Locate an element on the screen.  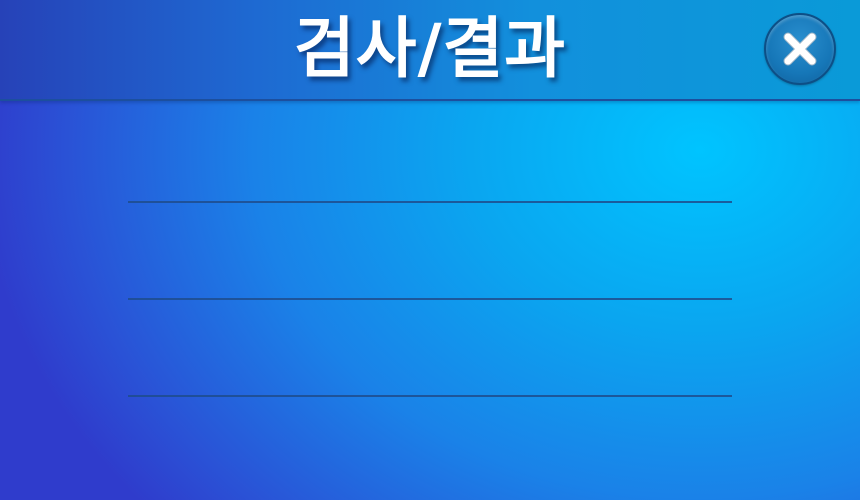
page-title: 검사/결과 is located at coordinates (430, 48).